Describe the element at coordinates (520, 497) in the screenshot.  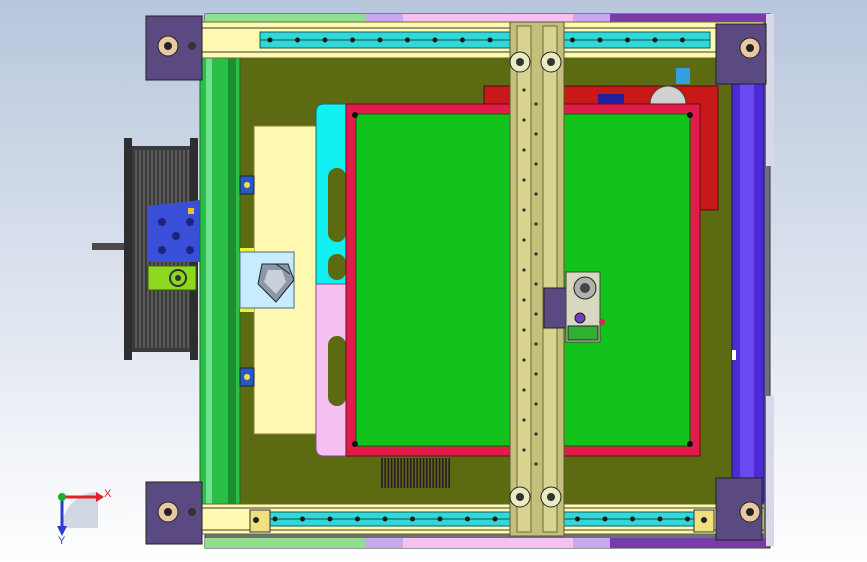
I see `gantry-wheel-bottom-left` at that location.